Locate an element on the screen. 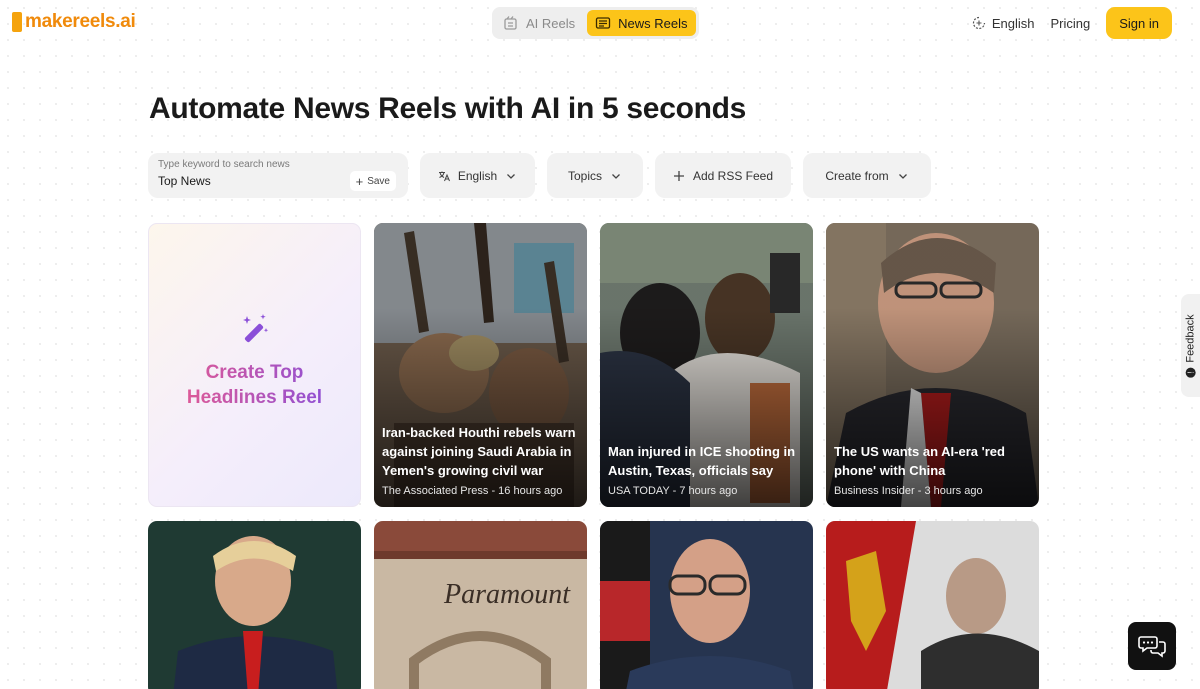 Image resolution: width=1200 pixels, height=689 pixels. language-selector: English is located at coordinates (1003, 23).